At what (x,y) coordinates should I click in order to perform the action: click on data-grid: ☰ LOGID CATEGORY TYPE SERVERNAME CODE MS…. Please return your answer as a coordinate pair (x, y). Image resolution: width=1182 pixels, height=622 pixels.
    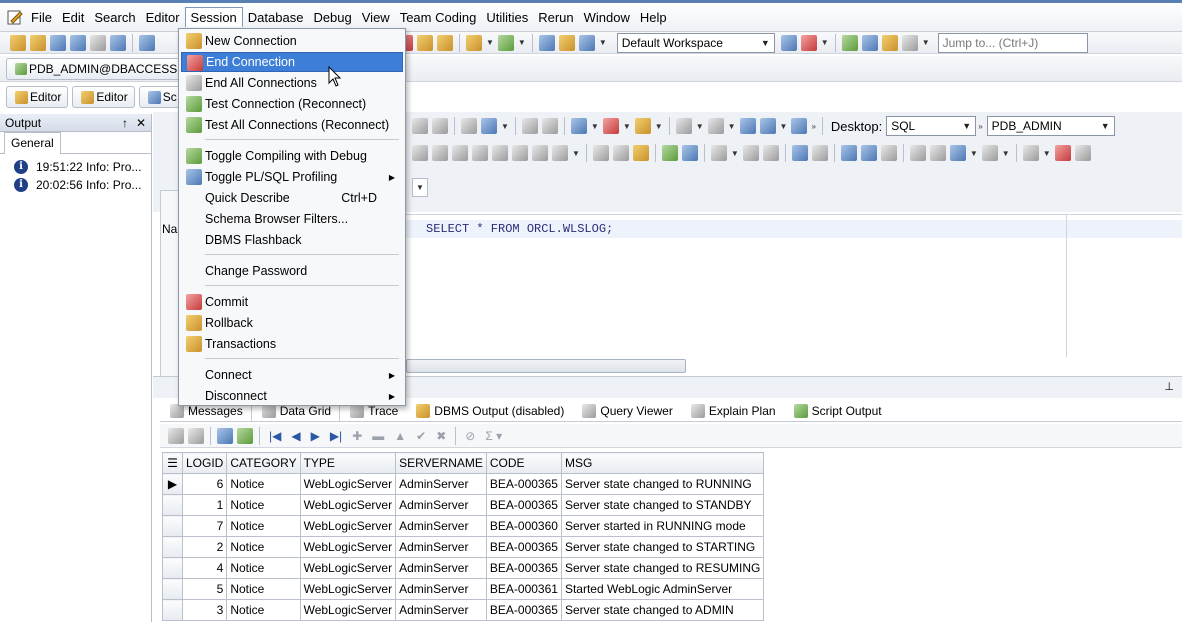
    Looking at the image, I should click on (463, 536).